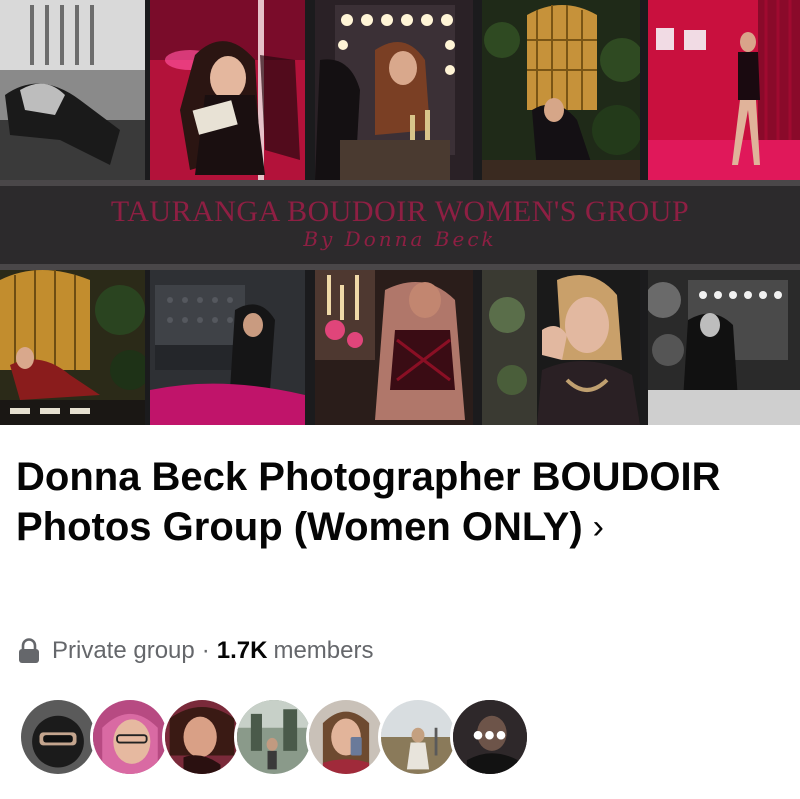 Image resolution: width=800 pixels, height=799 pixels. I want to click on member-avatars: •••, so click(298, 737).